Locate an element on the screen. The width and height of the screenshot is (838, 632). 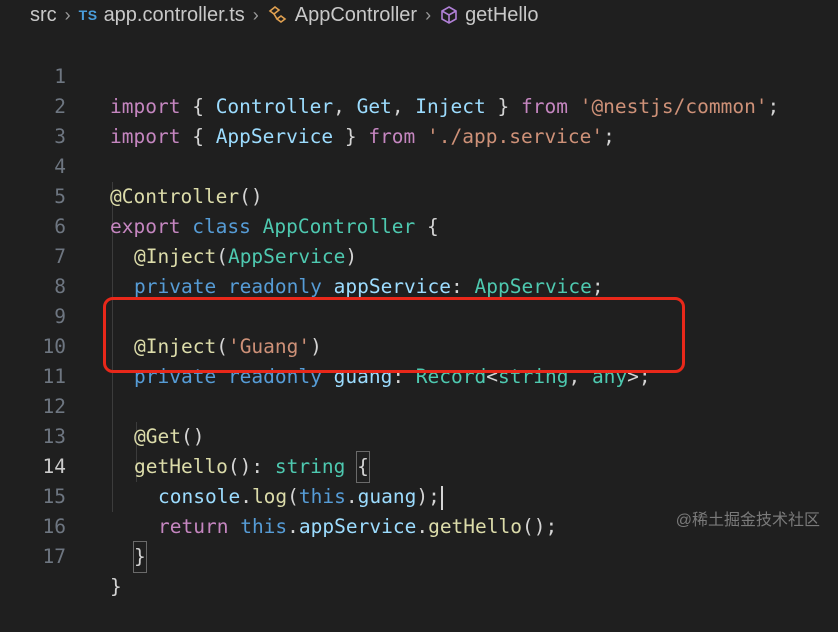
code-line: 3 is located at coordinates (419, 120).